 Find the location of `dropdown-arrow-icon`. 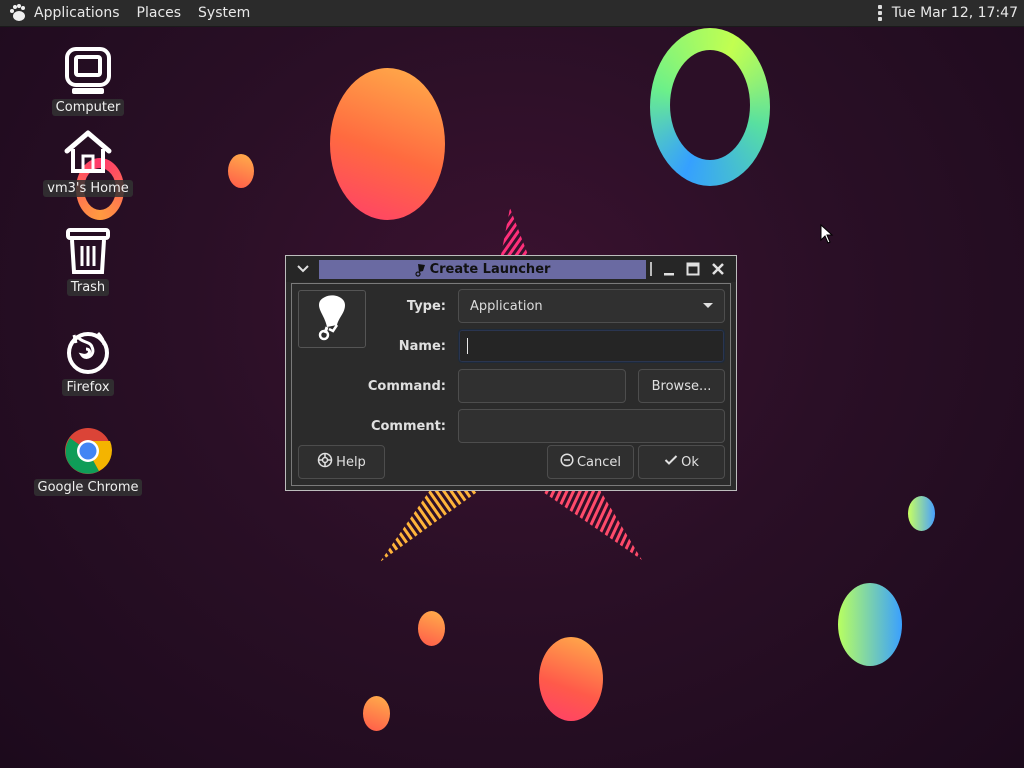

dropdown-arrow-icon is located at coordinates (708, 305).